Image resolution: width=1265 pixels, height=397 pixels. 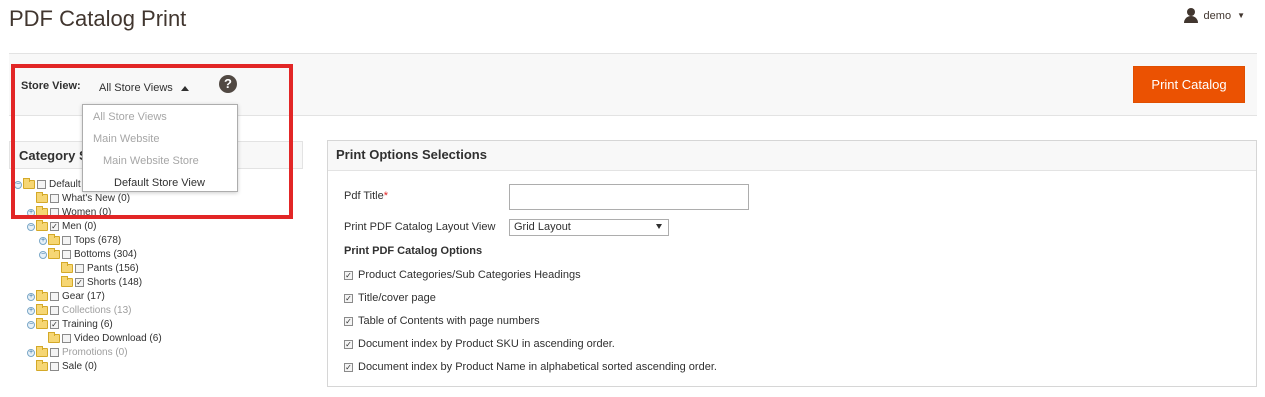 What do you see at coordinates (51, 86) in the screenshot?
I see `store-view-label: Store View:` at bounding box center [51, 86].